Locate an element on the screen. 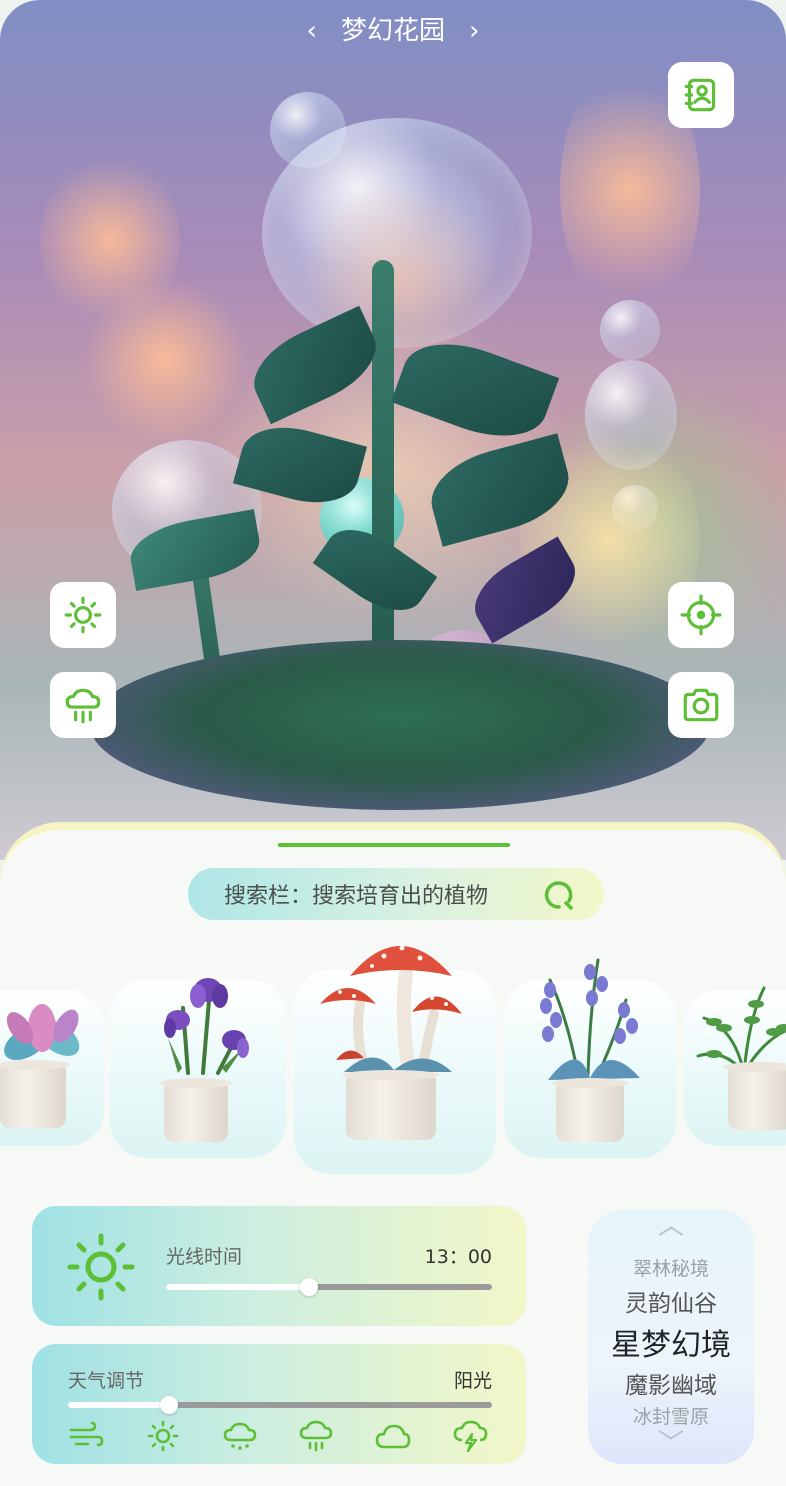 This screenshot has width=786, height=1486. page-title-bar: ‹ 梦幻花园 › is located at coordinates (393, 31).